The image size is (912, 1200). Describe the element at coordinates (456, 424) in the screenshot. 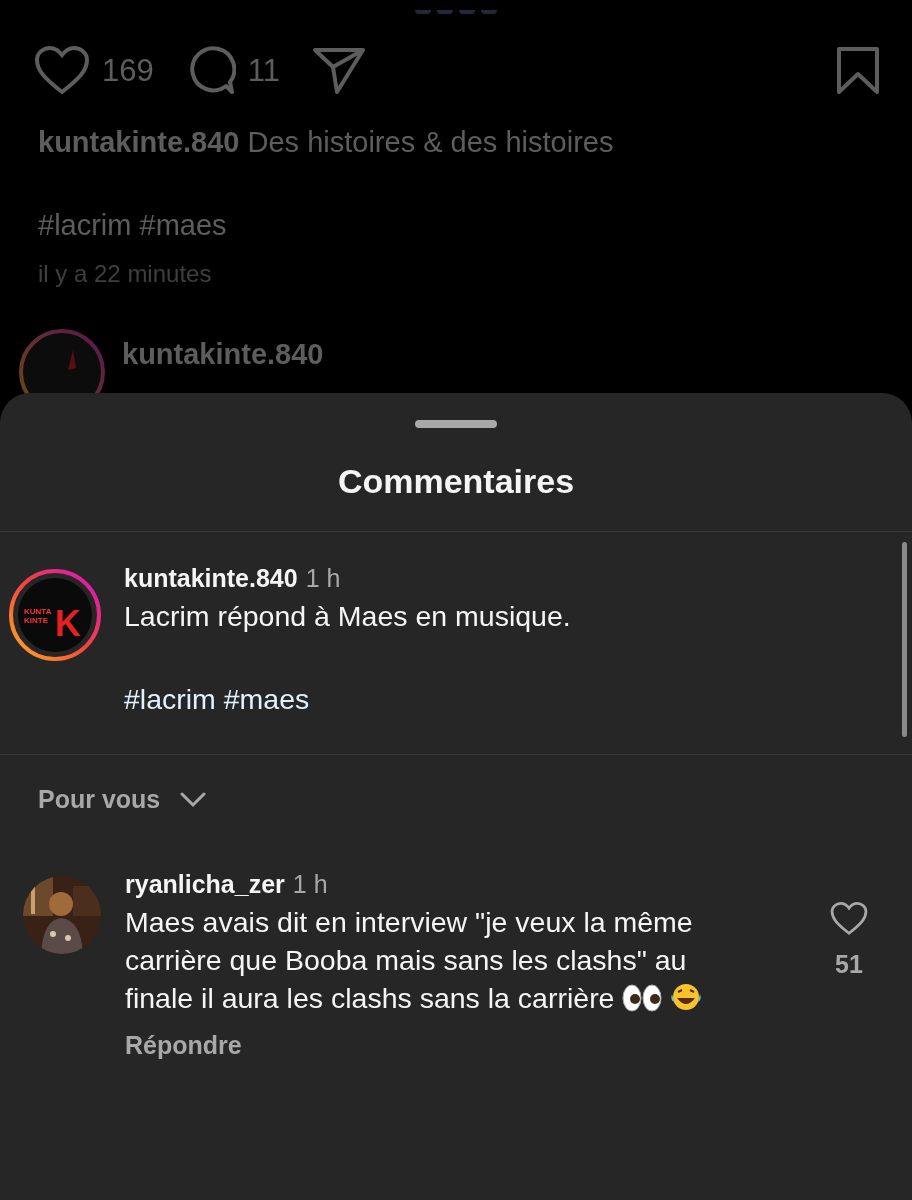

I see `drag-handle` at that location.